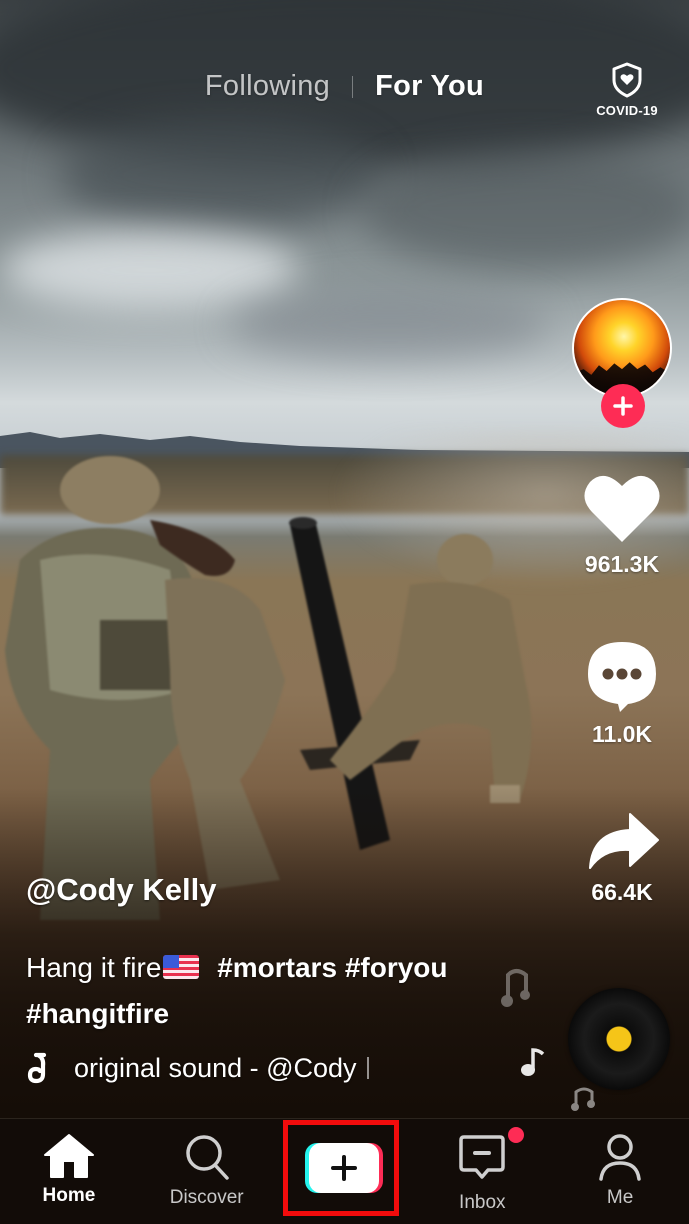 Image resolution: width=689 pixels, height=1224 pixels. Describe the element at coordinates (181, 967) in the screenshot. I see `us-flag-emoji` at that location.